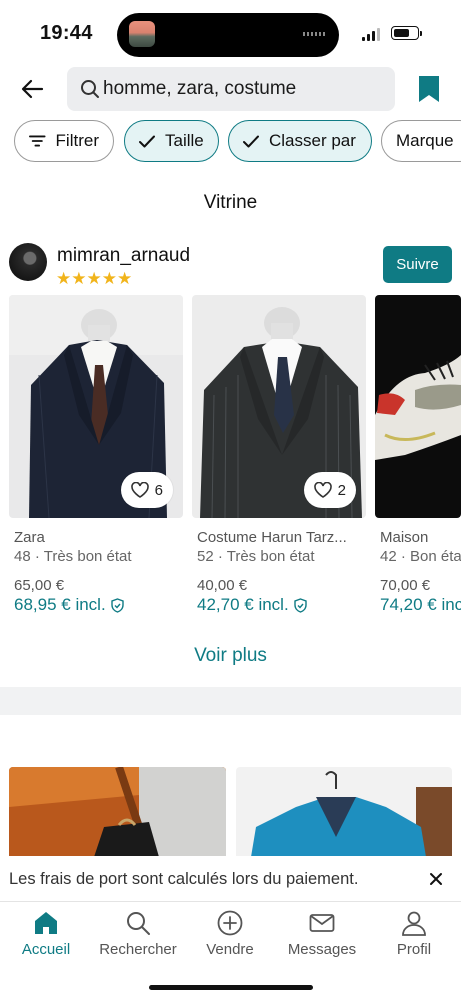 The image size is (461, 1000). I want to click on status-bar: 19:44, so click(230, 31).